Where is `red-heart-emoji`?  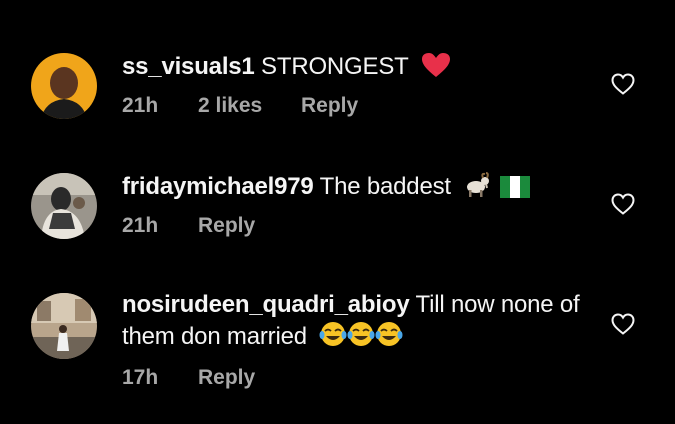
red-heart-emoji is located at coordinates (436, 69).